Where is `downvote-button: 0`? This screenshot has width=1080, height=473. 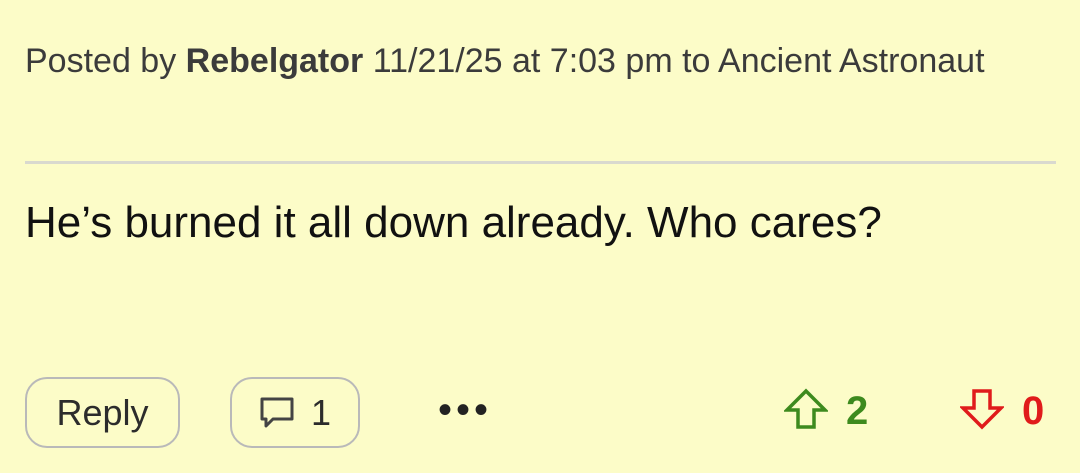
downvote-button: 0 is located at coordinates (1001, 411).